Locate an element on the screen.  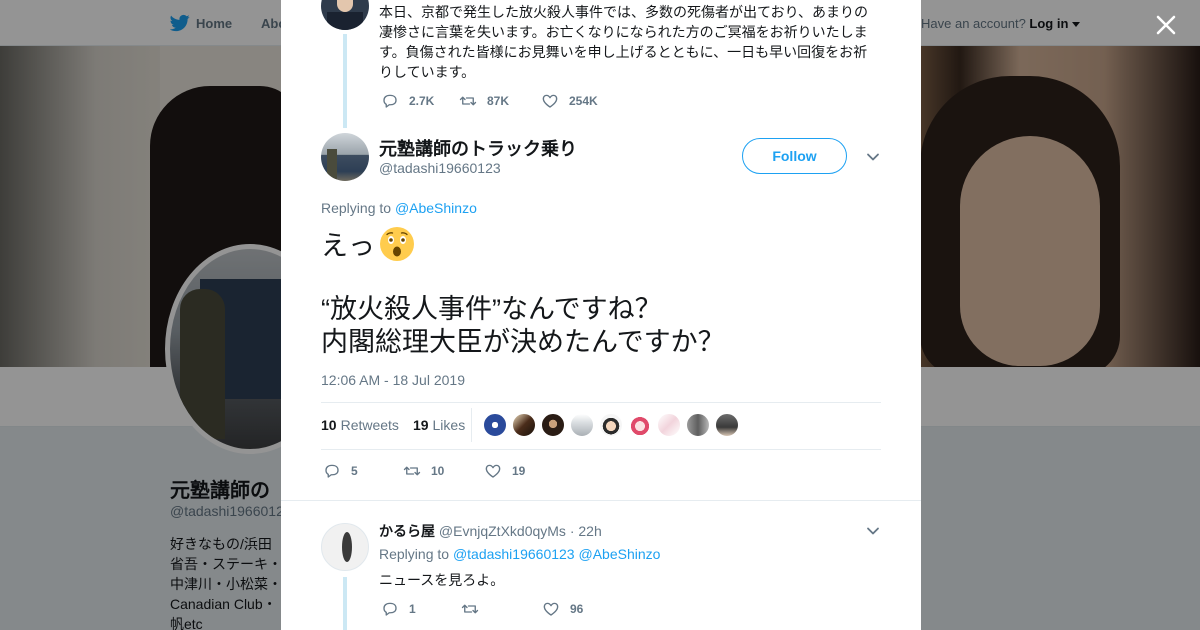
retweet-count: 87K is located at coordinates (498, 101).